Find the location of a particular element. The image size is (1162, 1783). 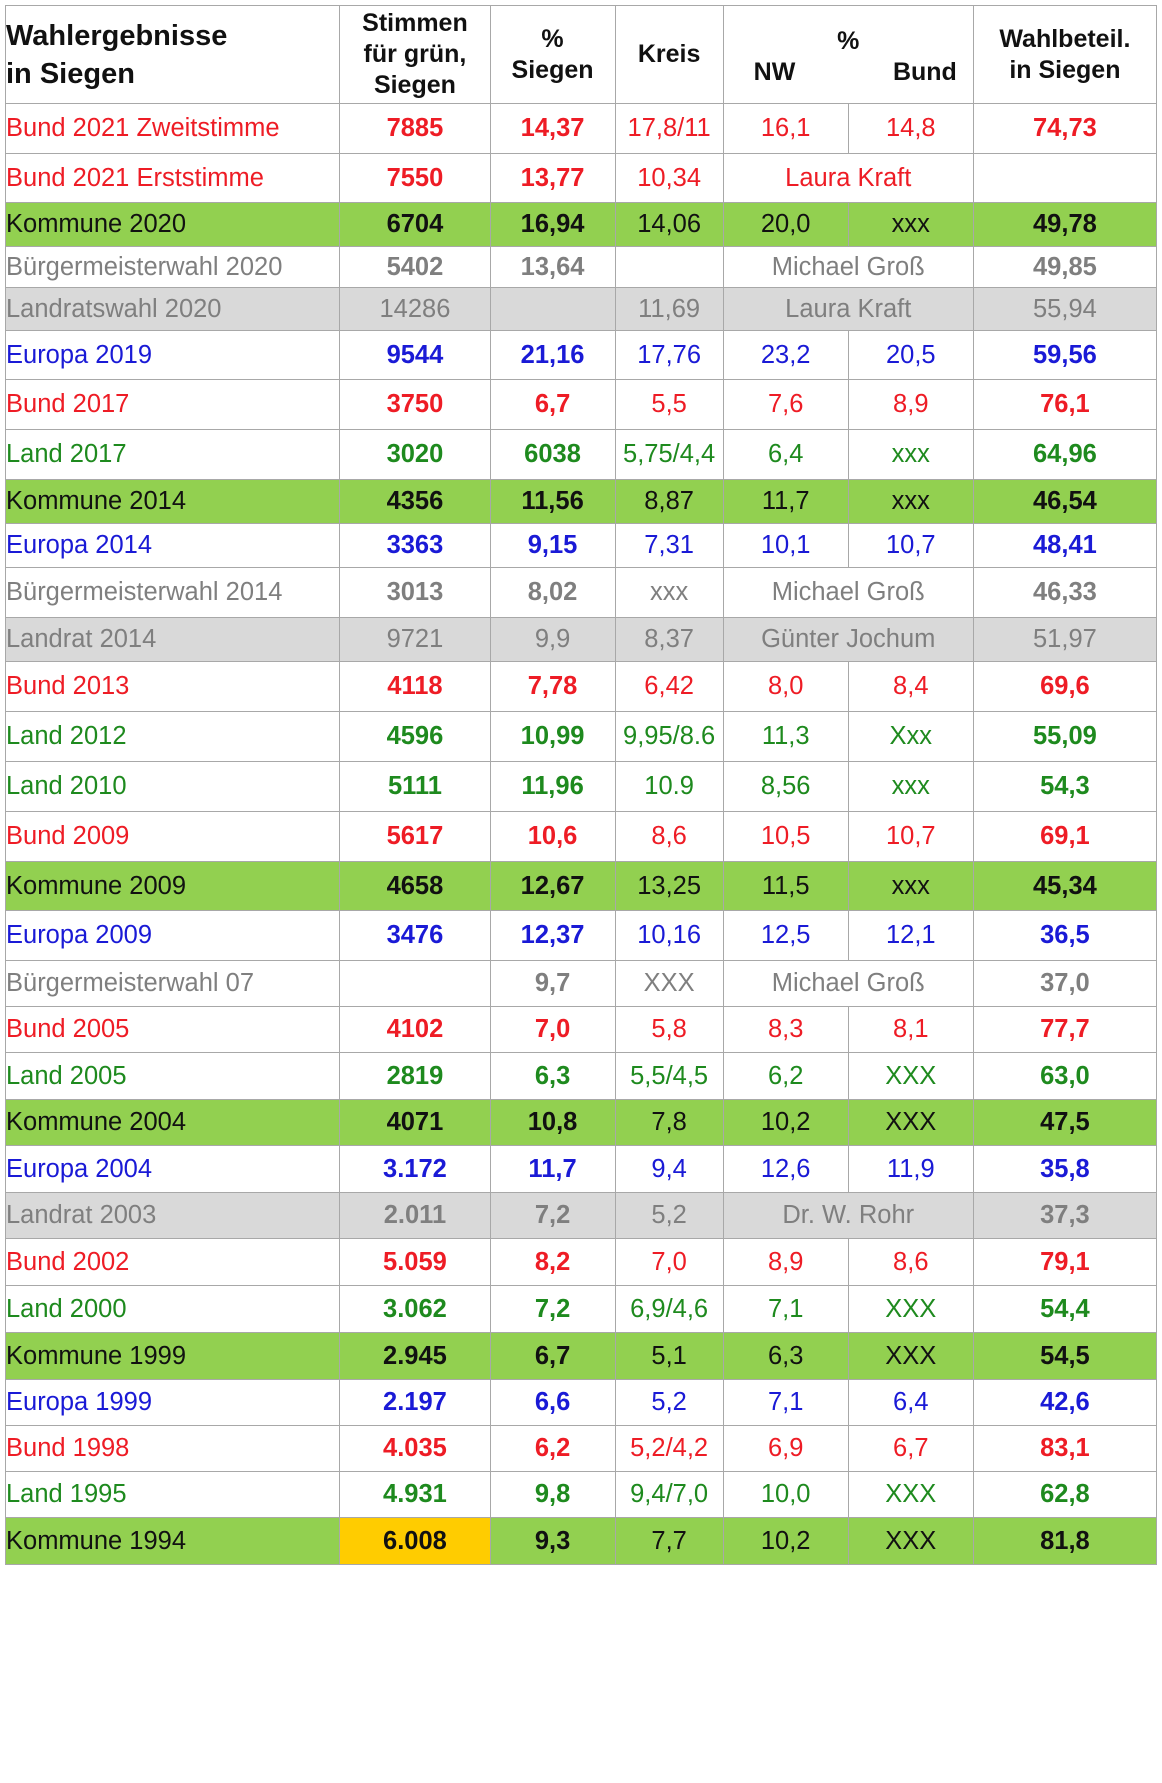

percent-siegen-cell: 7,0 is located at coordinates (552, 1029).